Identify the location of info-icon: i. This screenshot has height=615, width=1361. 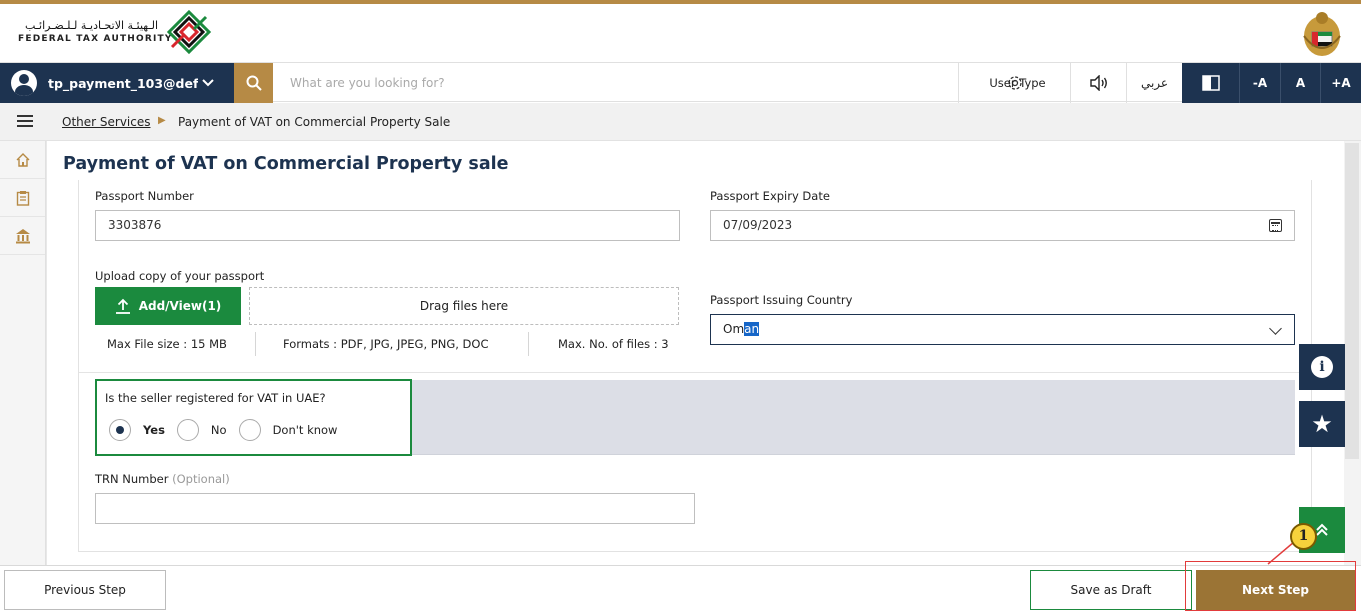
(1322, 367).